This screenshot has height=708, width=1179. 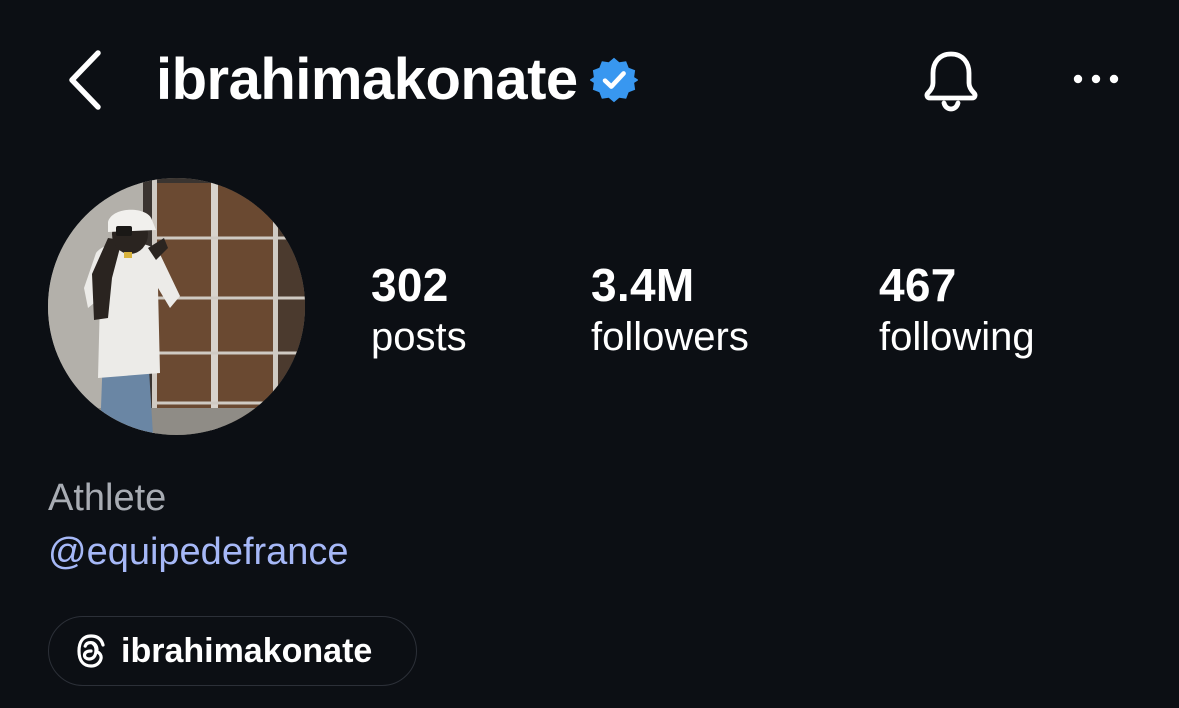 I want to click on bio-mention-link: @equipedefrance, so click(x=198, y=552).